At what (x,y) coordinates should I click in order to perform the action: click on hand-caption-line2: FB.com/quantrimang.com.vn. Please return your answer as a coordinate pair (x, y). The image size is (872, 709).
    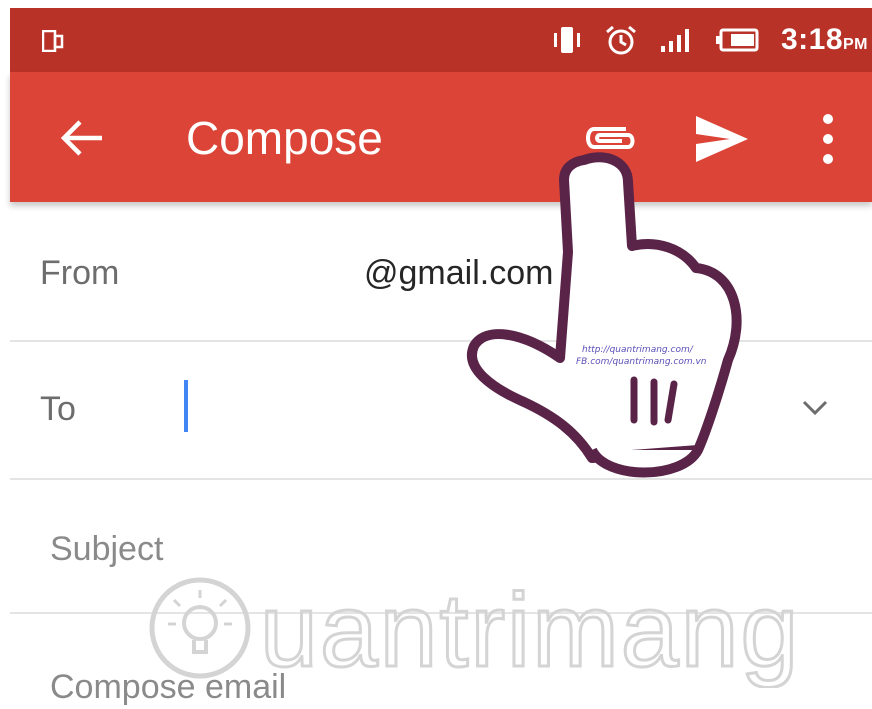
    Looking at the image, I should click on (641, 362).